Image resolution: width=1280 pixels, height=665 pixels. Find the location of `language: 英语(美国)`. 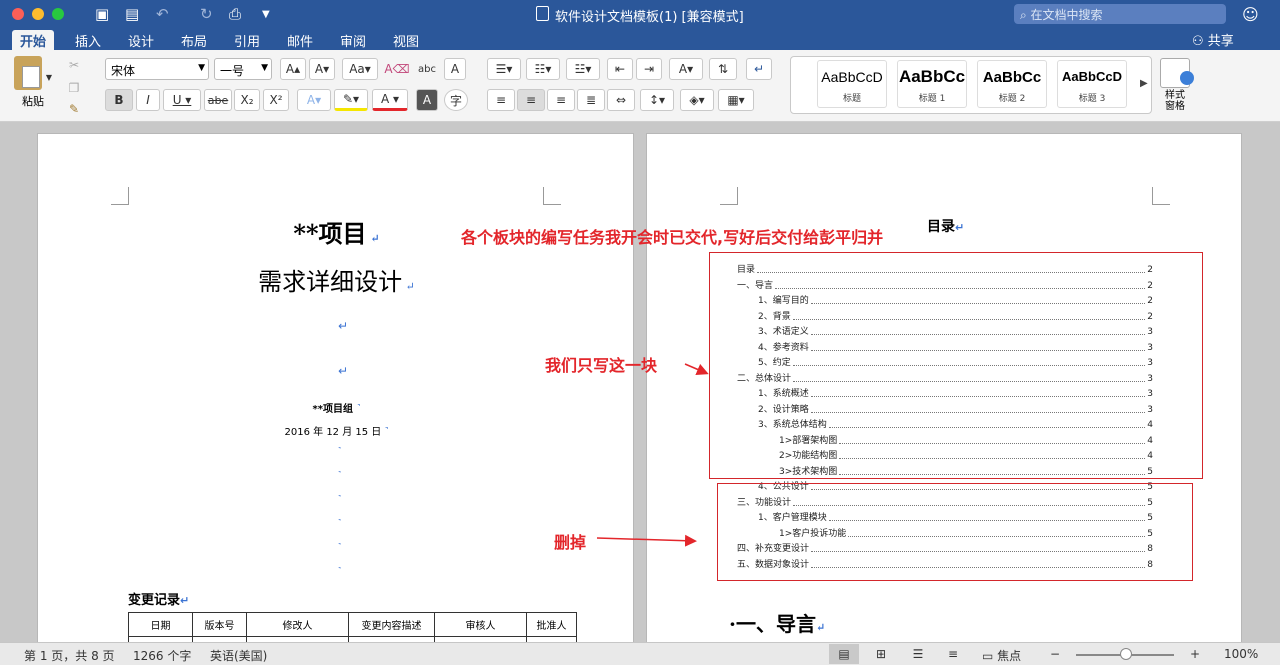

language: 英语(美国) is located at coordinates (238, 655).